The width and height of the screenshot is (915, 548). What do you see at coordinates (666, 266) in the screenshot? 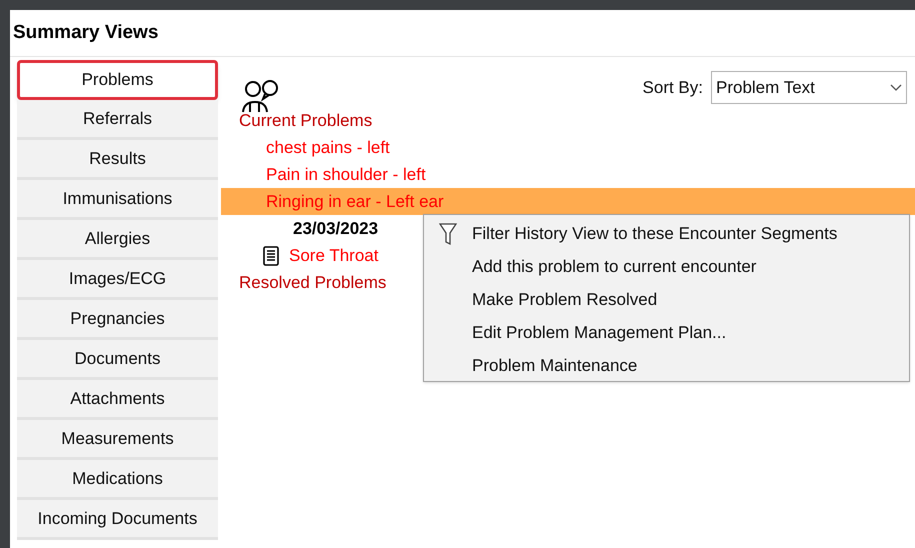
I see `menu-item: Add this problem to current encounter` at bounding box center [666, 266].